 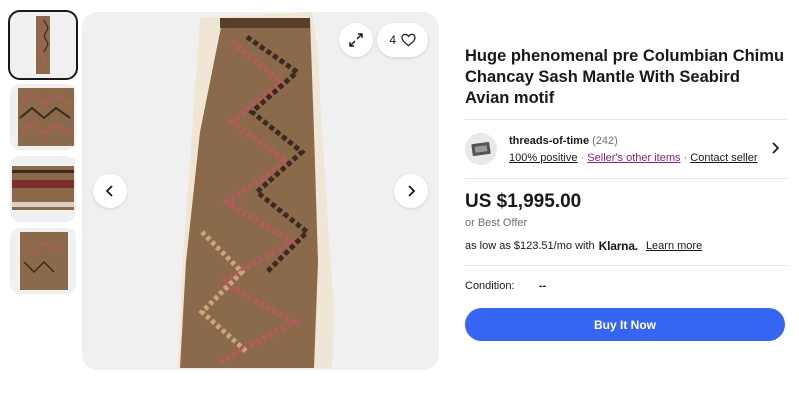 I want to click on seller-feedback-count: (242), so click(x=605, y=140).